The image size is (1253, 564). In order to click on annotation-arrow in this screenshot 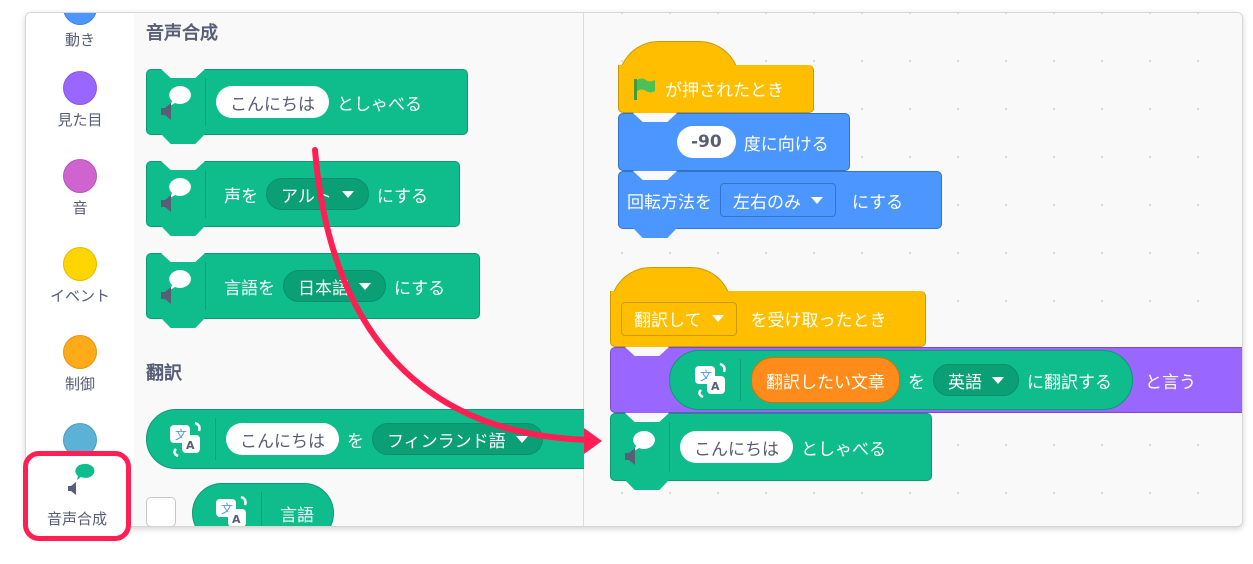, I will do `click(457, 300)`.